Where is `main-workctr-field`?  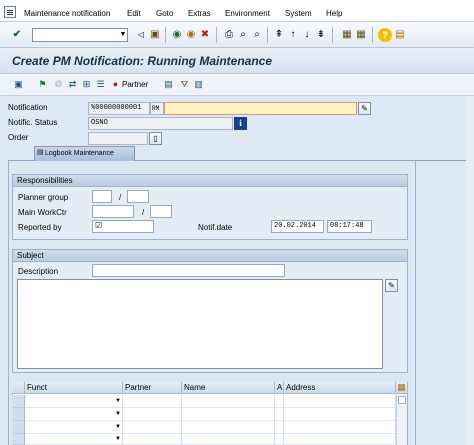 main-workctr-field is located at coordinates (113, 211).